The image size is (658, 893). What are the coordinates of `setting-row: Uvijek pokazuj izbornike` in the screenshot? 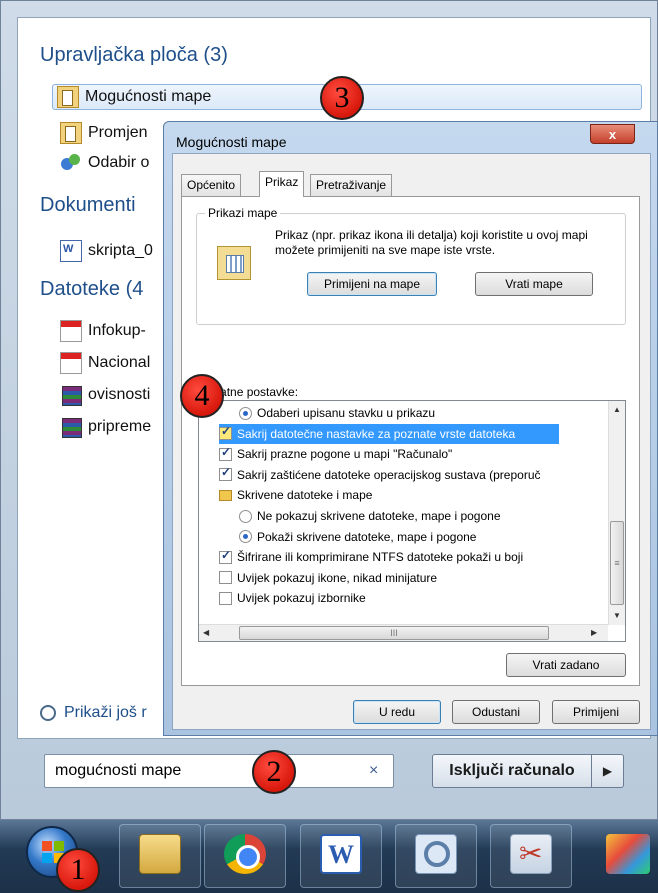 It's located at (292, 598).